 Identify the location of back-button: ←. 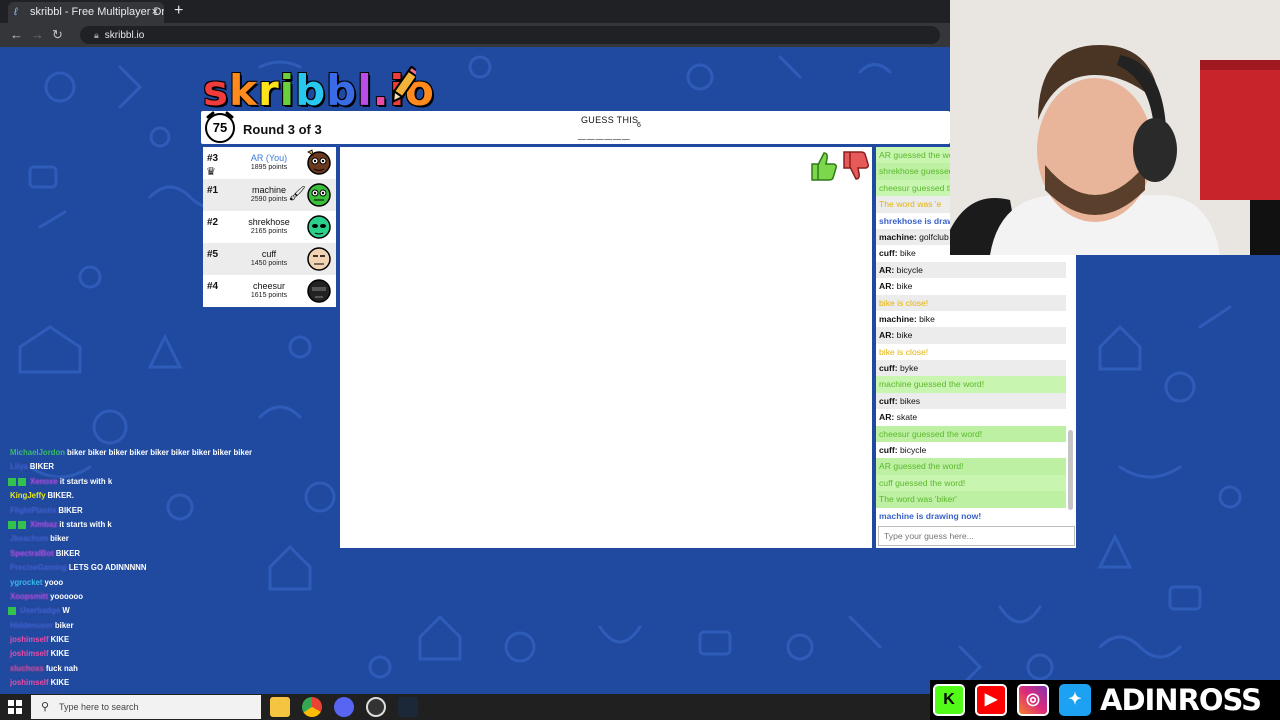
(16, 35).